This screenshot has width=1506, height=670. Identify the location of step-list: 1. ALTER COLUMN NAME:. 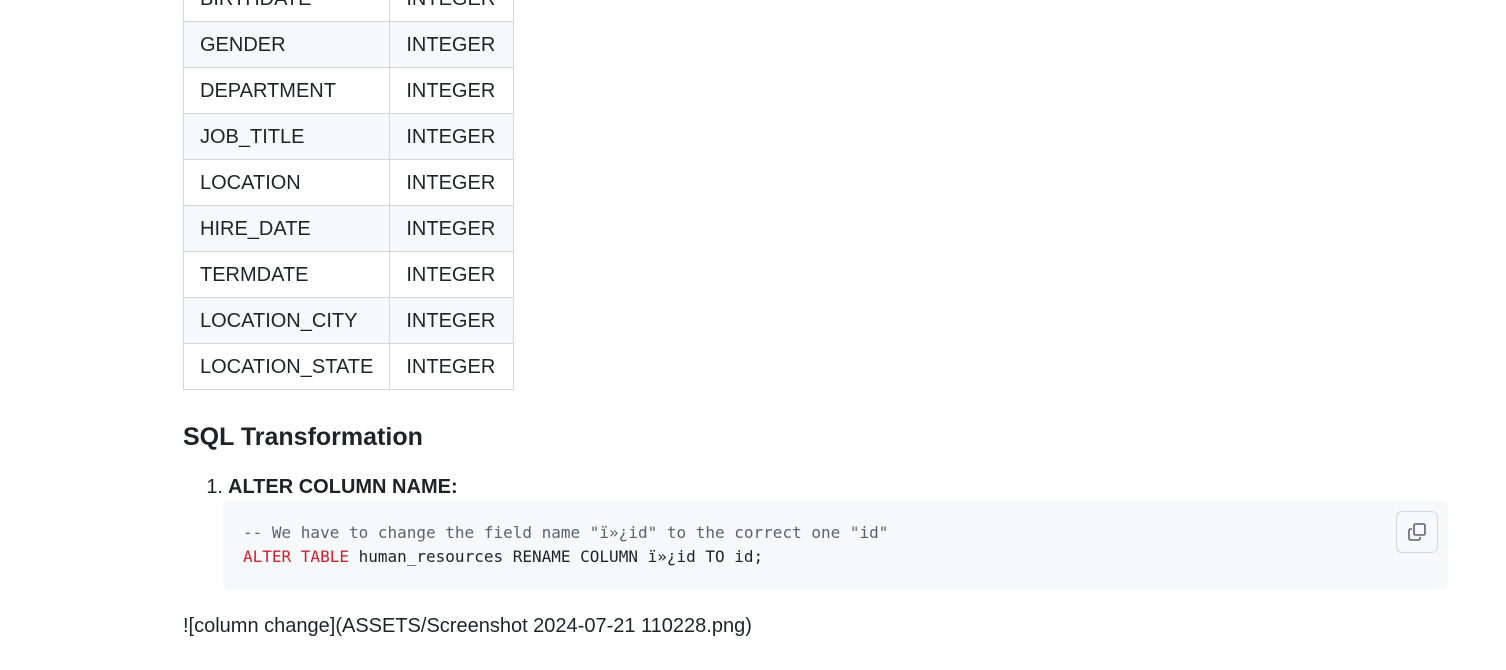
(320, 487).